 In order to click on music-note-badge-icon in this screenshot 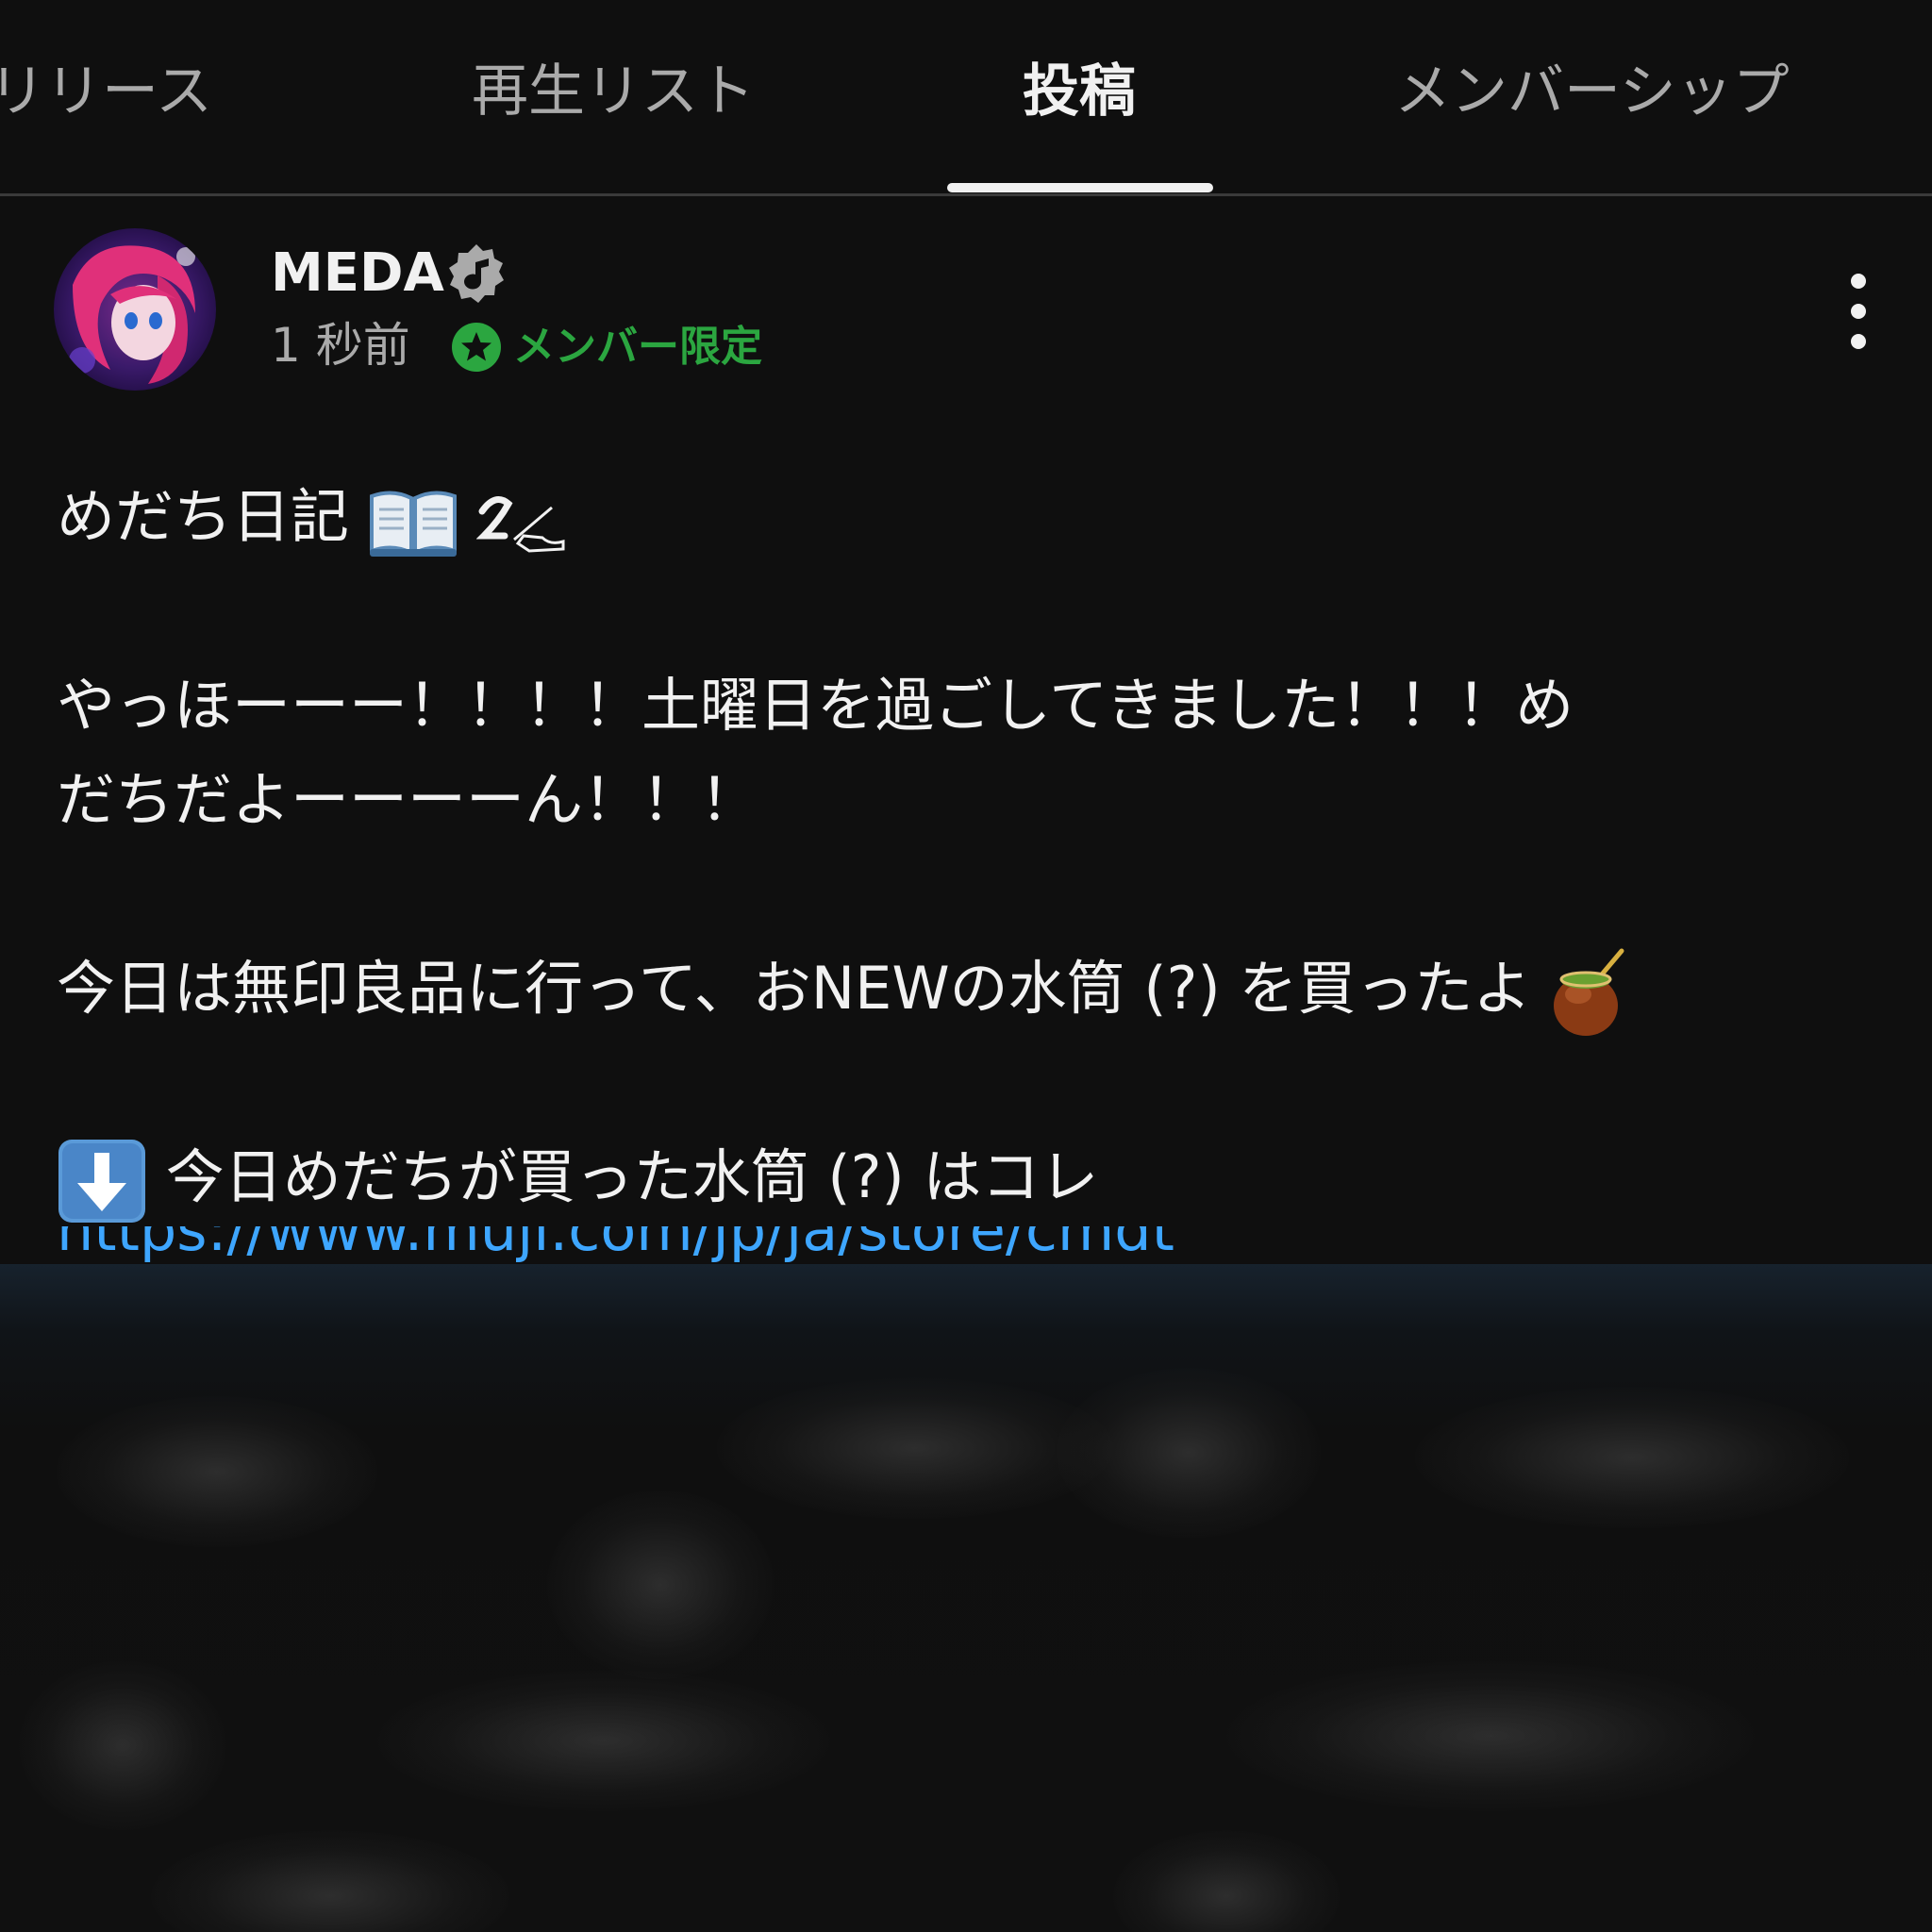, I will do `click(477, 274)`.